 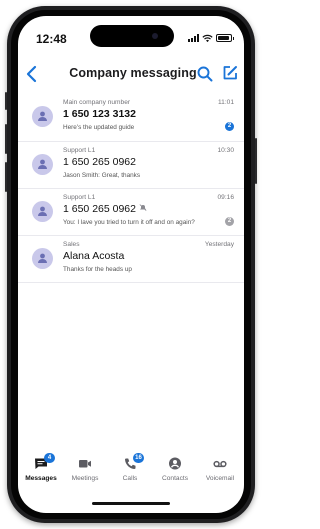 What do you see at coordinates (230, 73) in the screenshot?
I see `compose-icon` at bounding box center [230, 73].